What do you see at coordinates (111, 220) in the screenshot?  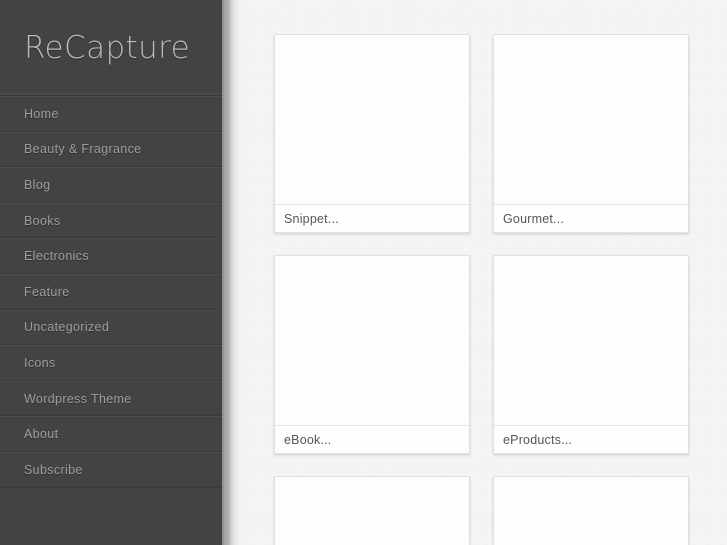 I see `sidebar-item-books: Books` at bounding box center [111, 220].